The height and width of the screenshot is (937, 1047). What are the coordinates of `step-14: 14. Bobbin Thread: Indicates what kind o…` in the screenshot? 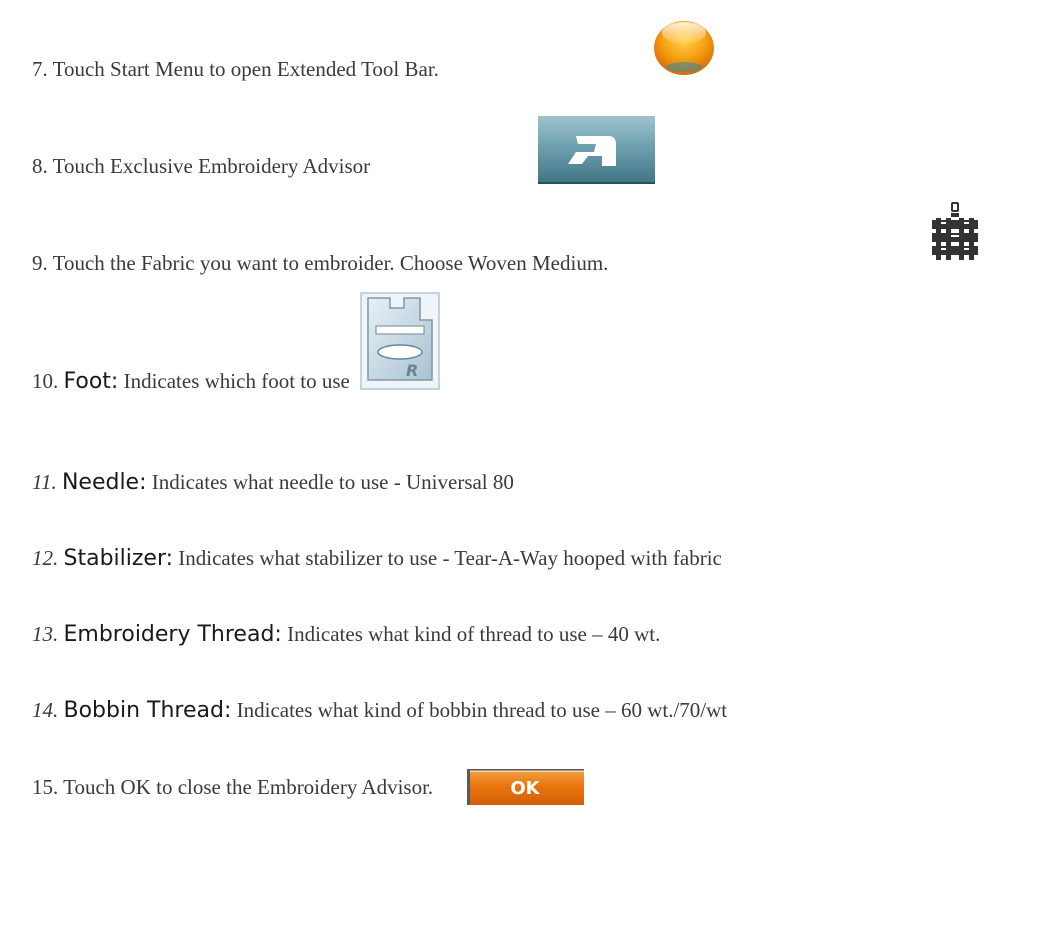 It's located at (379, 711).